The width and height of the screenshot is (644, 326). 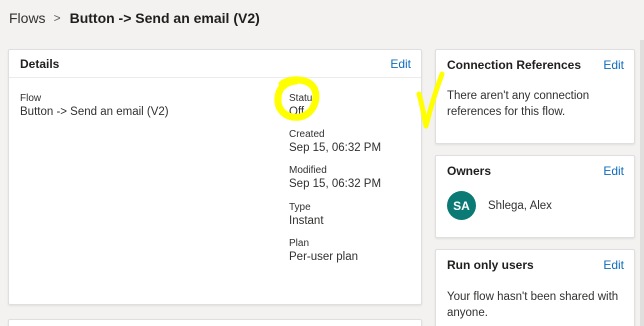 What do you see at coordinates (299, 243) in the screenshot?
I see `plan-label: Plan` at bounding box center [299, 243].